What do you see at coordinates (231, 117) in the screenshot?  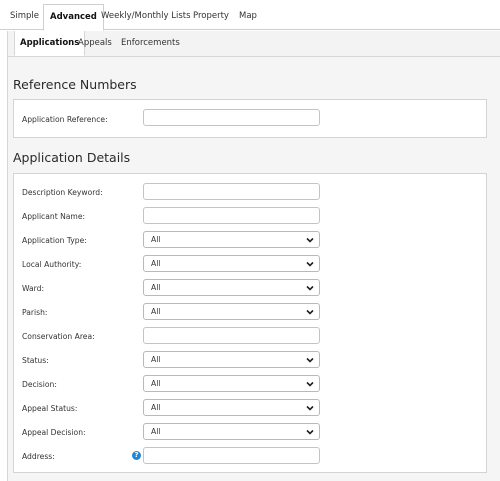 I see `application-reference-input` at bounding box center [231, 117].